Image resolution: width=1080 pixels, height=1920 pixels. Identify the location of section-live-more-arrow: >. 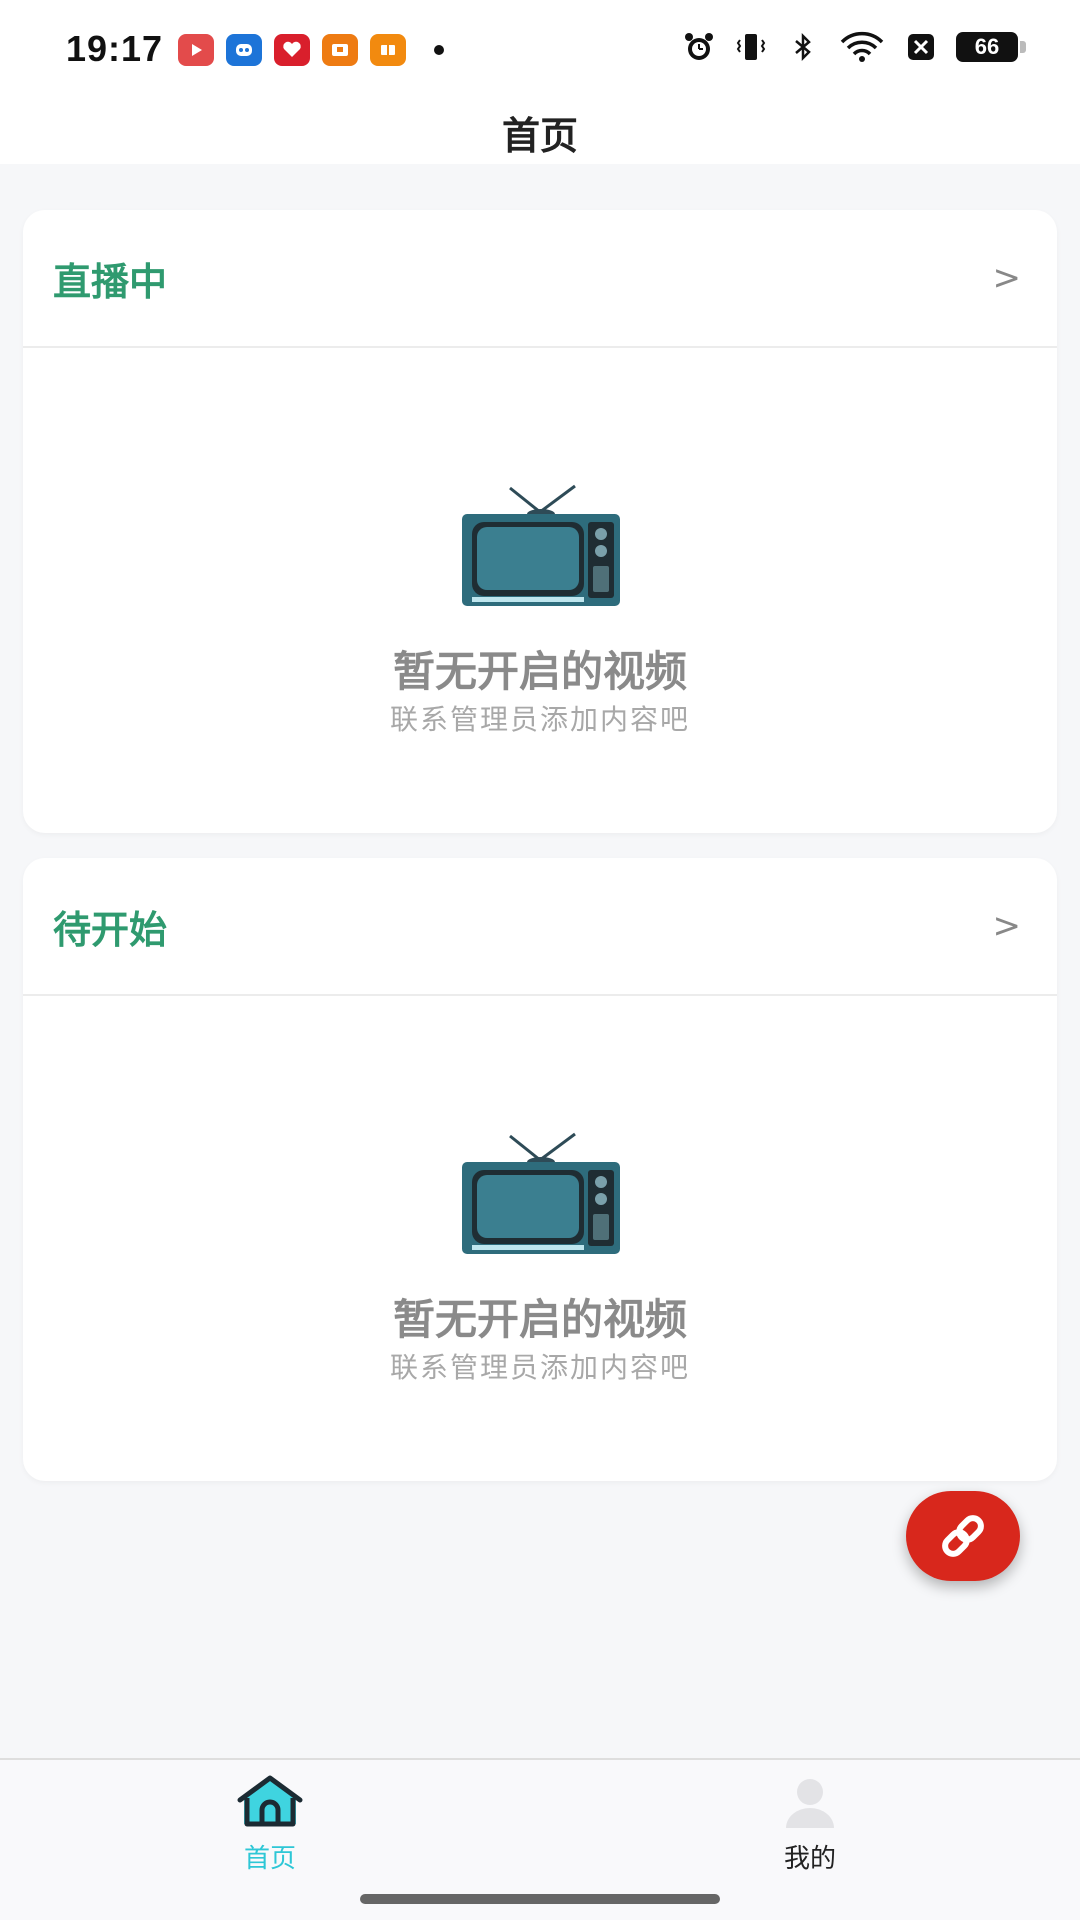
(1007, 278).